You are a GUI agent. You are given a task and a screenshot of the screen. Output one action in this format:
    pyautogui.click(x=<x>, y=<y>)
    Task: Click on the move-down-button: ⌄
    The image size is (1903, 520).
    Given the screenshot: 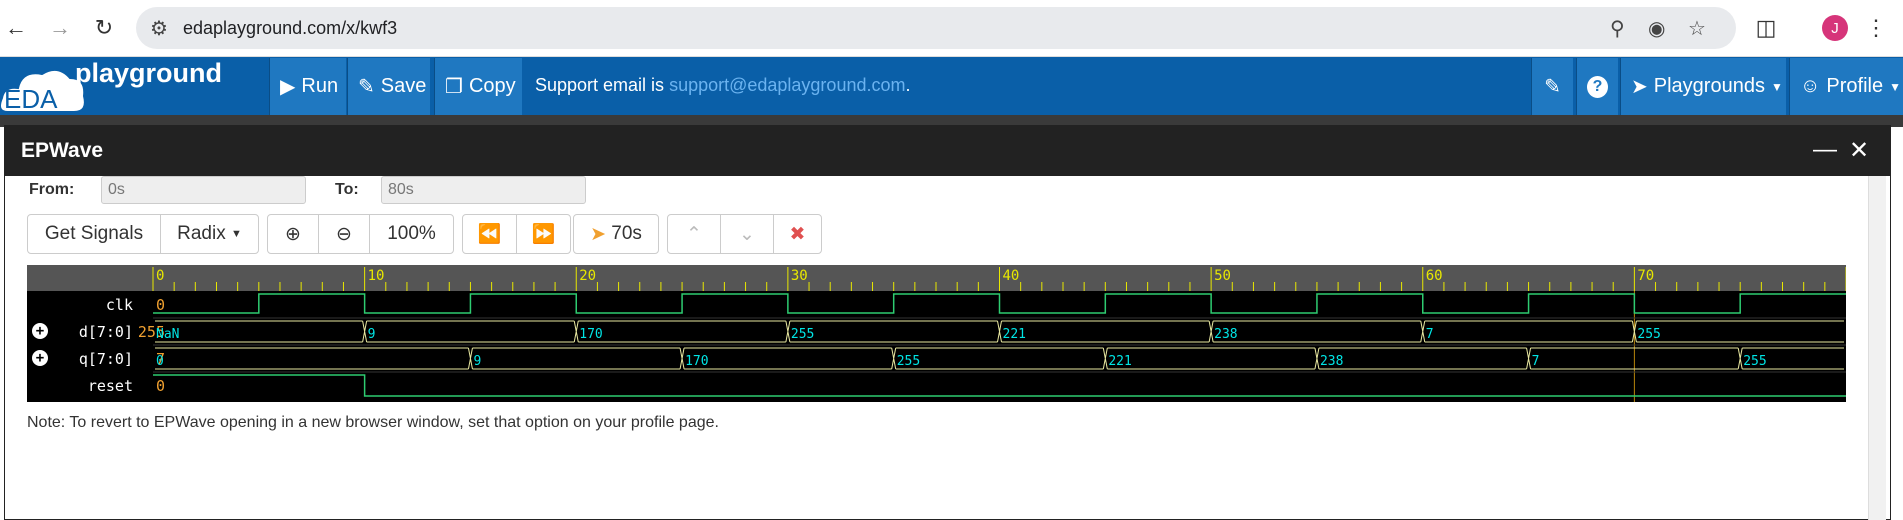 What is the action you would take?
    pyautogui.click(x=747, y=234)
    